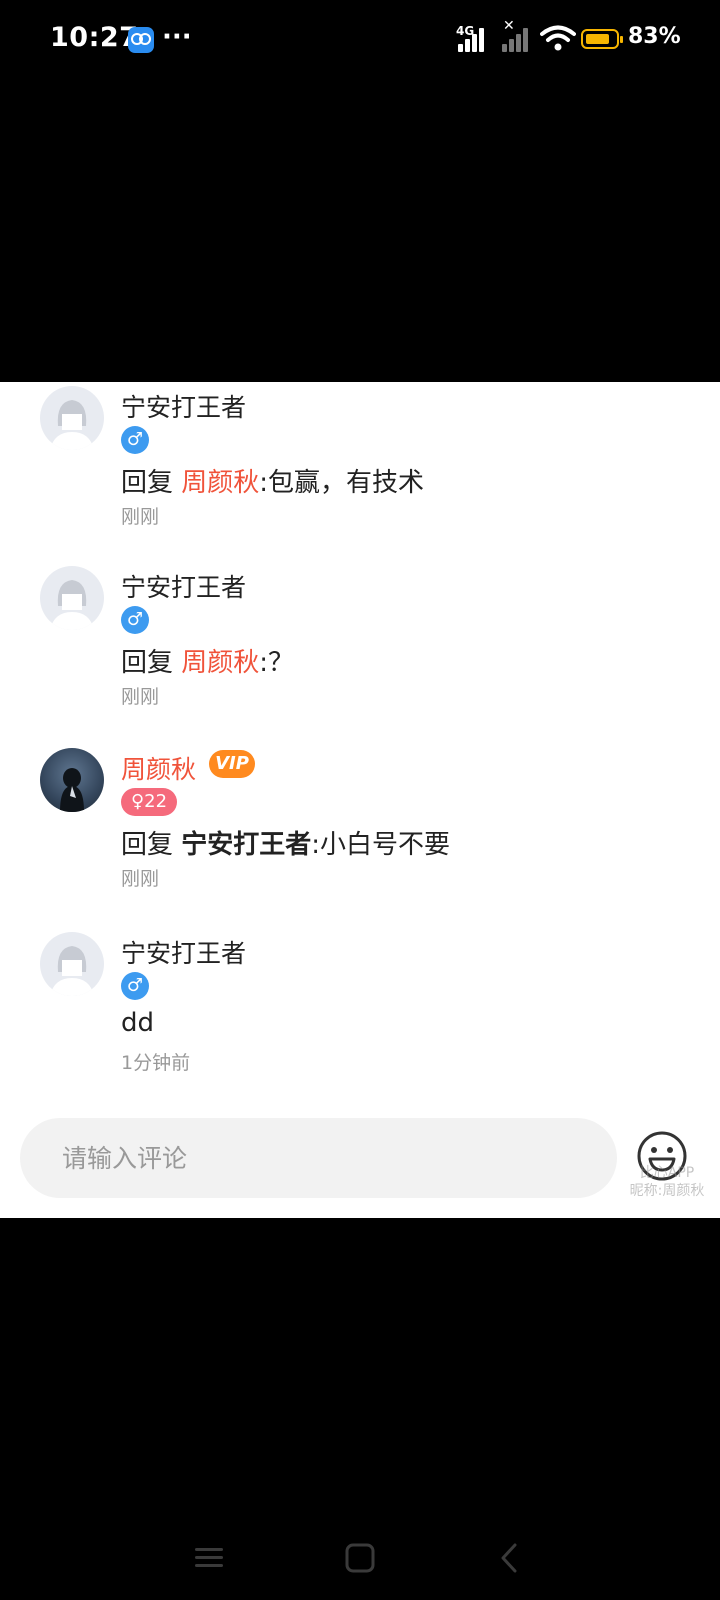  Describe the element at coordinates (156, 801) in the screenshot. I see `age: 22` at that location.